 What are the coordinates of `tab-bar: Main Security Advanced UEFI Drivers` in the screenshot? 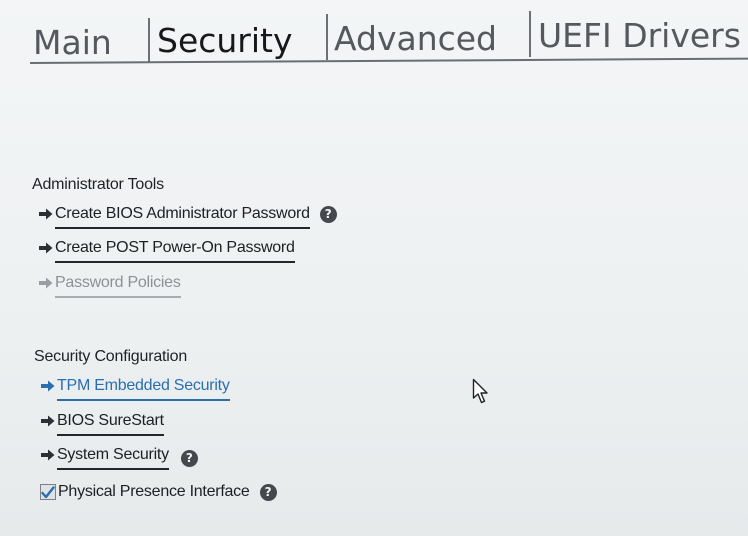 It's located at (374, 35).